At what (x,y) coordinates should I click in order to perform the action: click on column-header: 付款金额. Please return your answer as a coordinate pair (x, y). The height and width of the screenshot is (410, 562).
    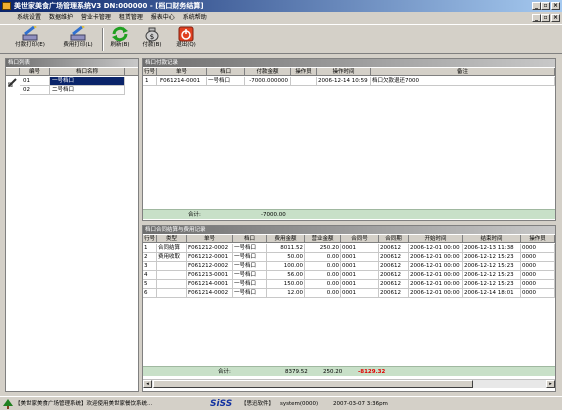
    Looking at the image, I should click on (268, 72).